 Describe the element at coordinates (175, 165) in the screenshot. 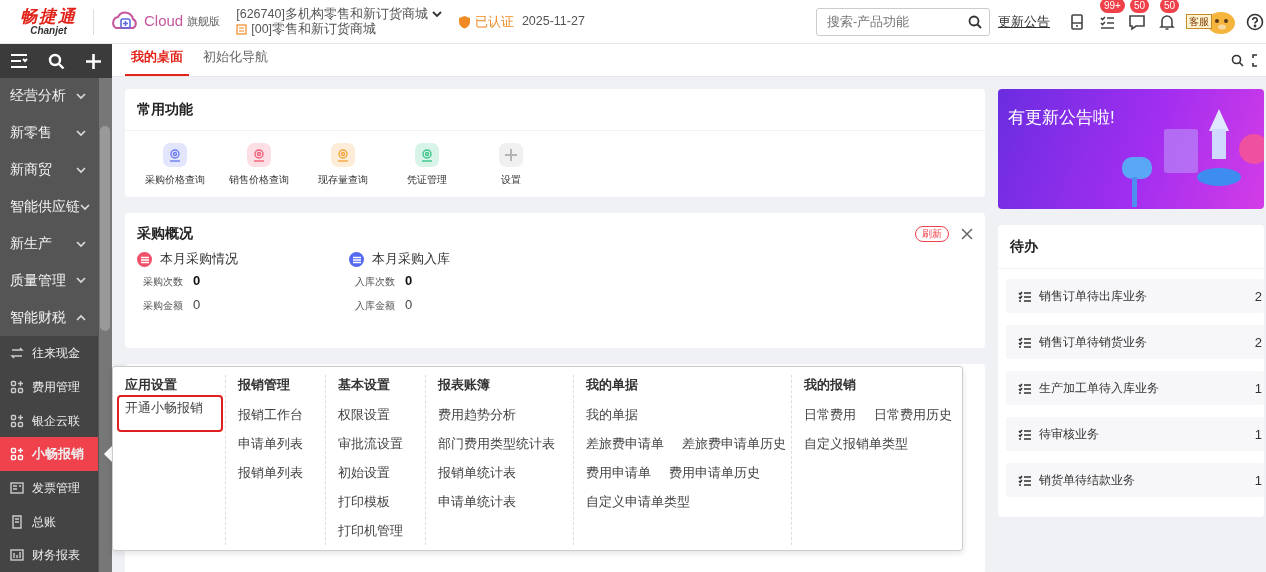

I see `shortcut-button: 采购价格查询` at that location.